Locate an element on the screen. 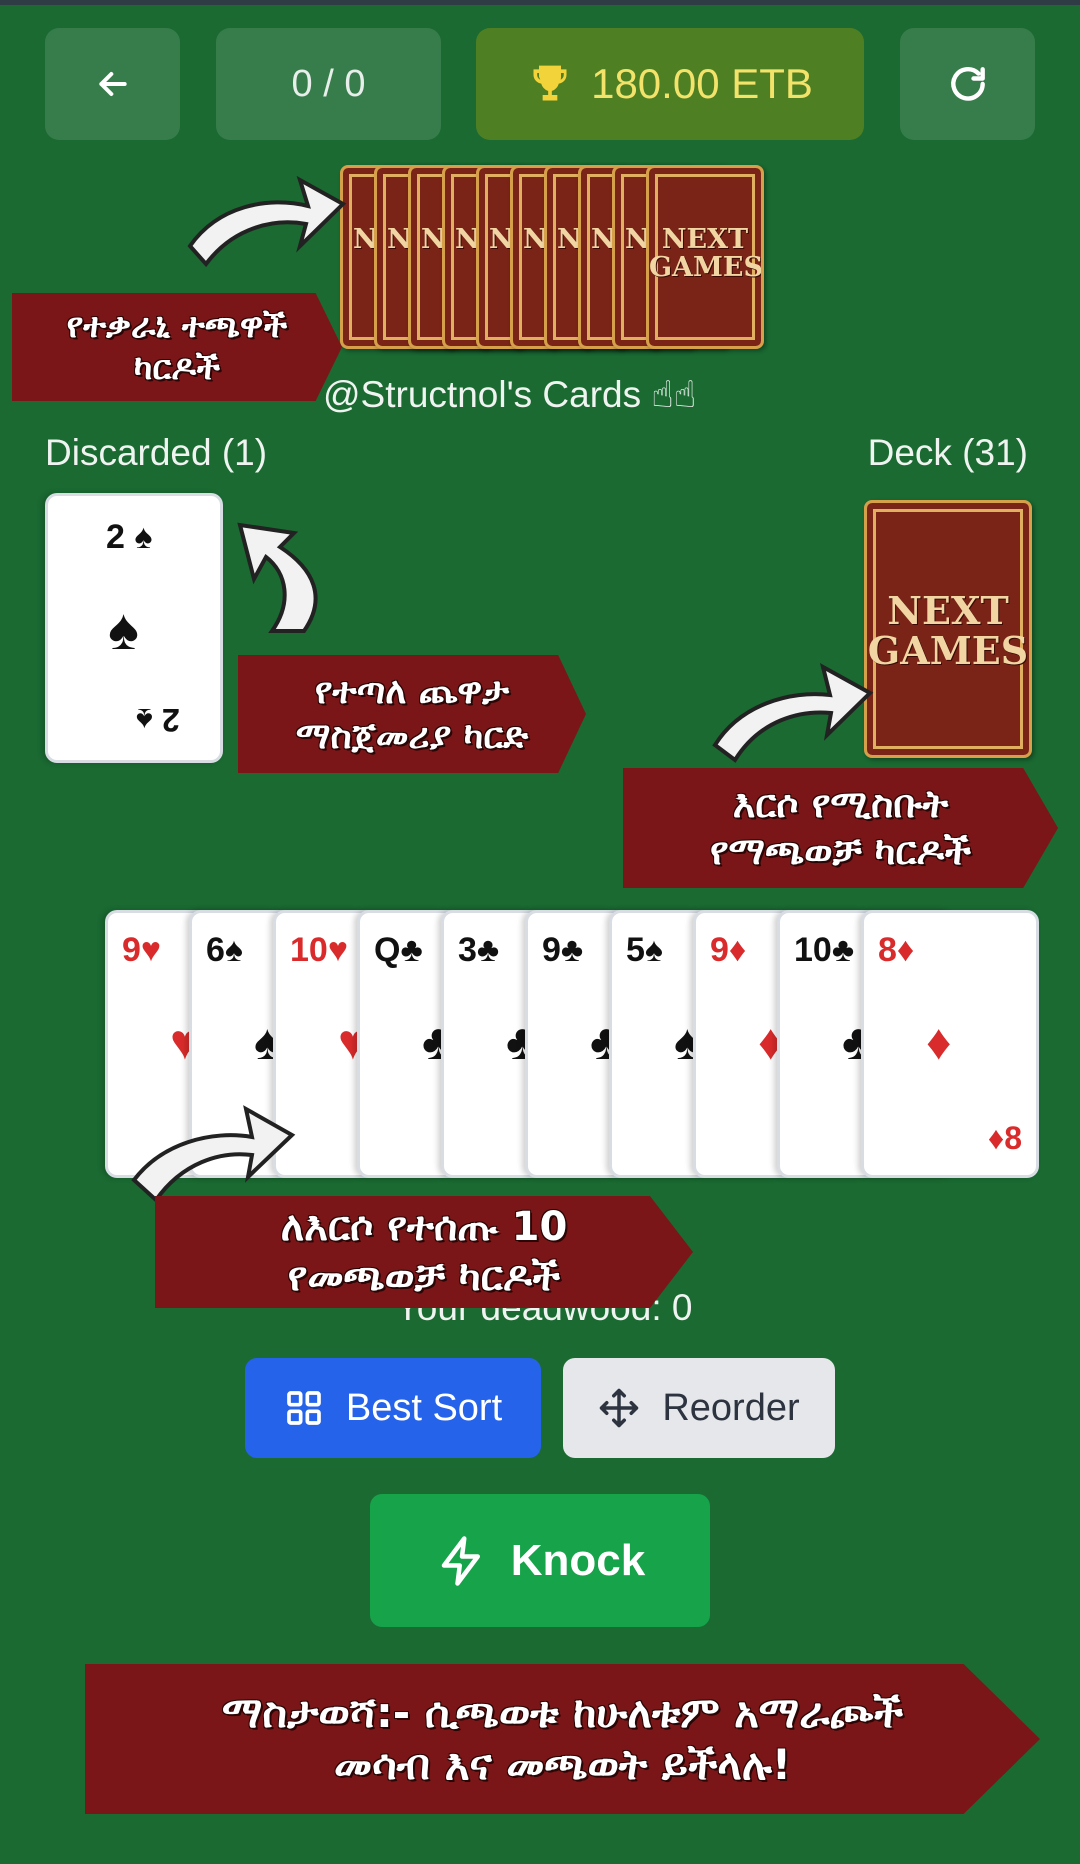 The image size is (1080, 1864). refresh-button is located at coordinates (967, 84).